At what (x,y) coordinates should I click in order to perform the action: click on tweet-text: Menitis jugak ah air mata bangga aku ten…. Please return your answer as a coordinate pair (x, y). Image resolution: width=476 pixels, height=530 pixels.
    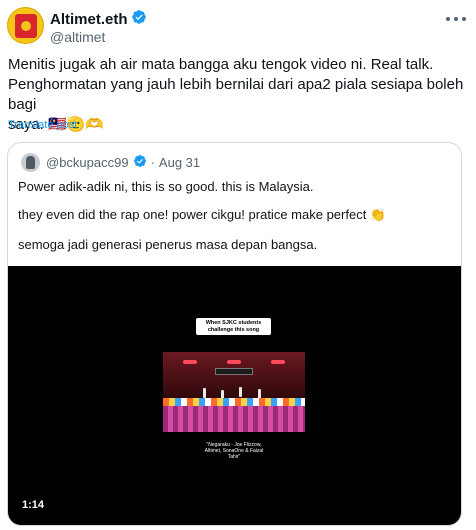
    Looking at the image, I should click on (236, 94).